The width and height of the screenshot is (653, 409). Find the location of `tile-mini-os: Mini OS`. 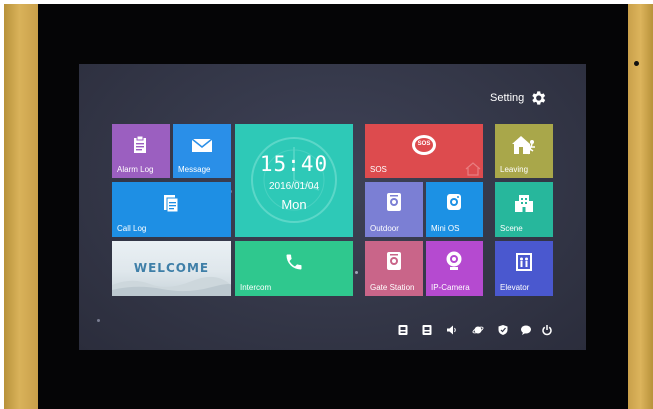

tile-mini-os: Mini OS is located at coordinates (454, 209).